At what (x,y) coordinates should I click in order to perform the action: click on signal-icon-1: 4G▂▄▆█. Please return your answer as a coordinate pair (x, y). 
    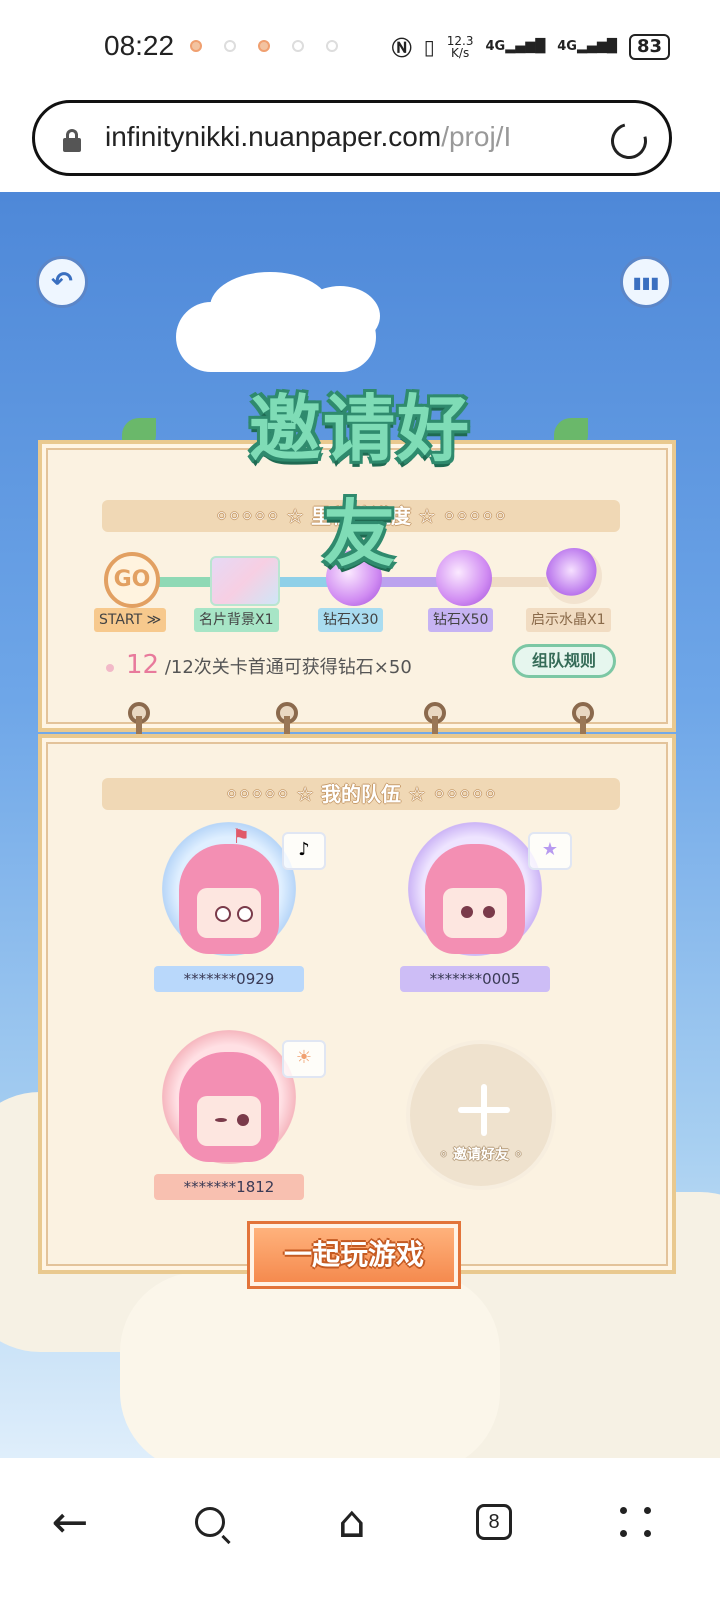
    Looking at the image, I should click on (515, 46).